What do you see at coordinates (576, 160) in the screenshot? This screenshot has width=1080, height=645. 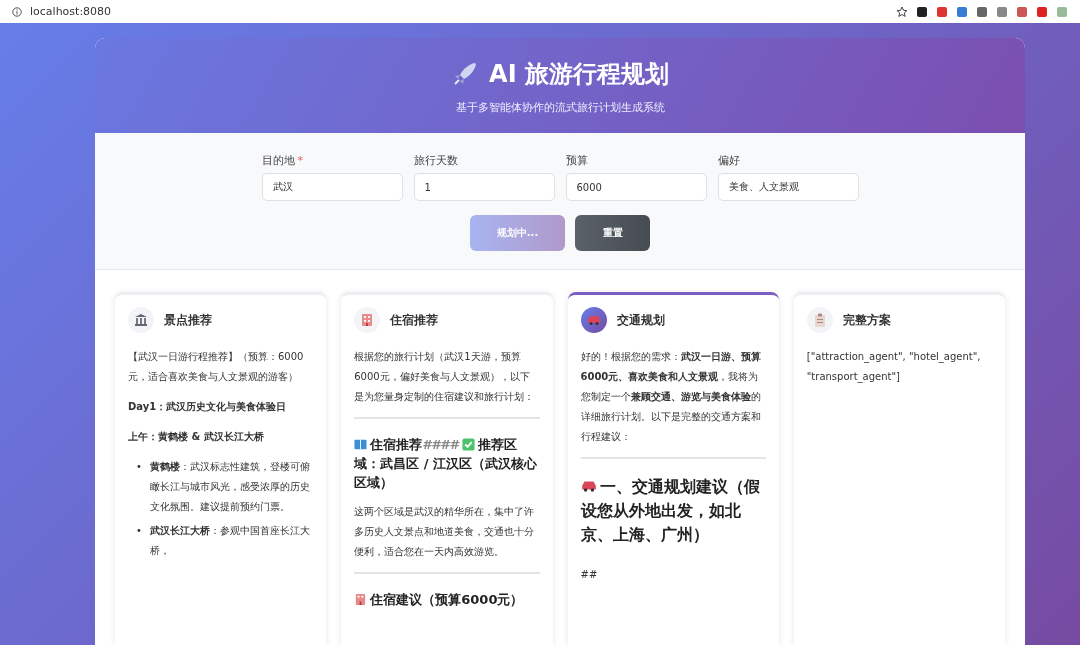 I see `field-label: 预算` at bounding box center [576, 160].